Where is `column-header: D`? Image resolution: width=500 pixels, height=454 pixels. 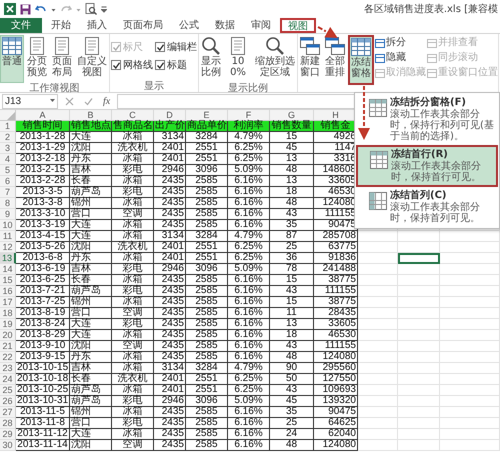 column-header: D is located at coordinates (170, 115).